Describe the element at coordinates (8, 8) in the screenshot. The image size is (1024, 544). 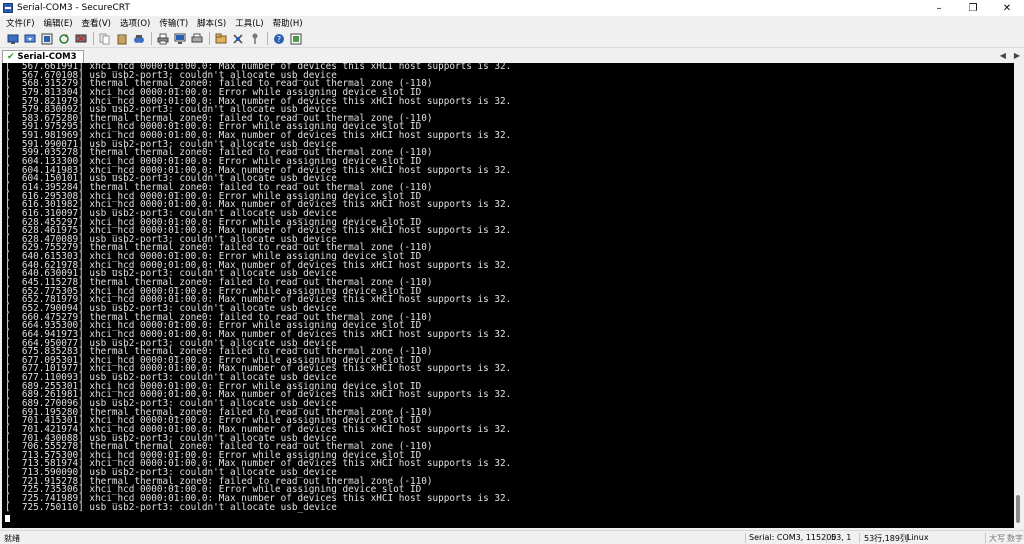
I see `securecrt-app-icon` at that location.